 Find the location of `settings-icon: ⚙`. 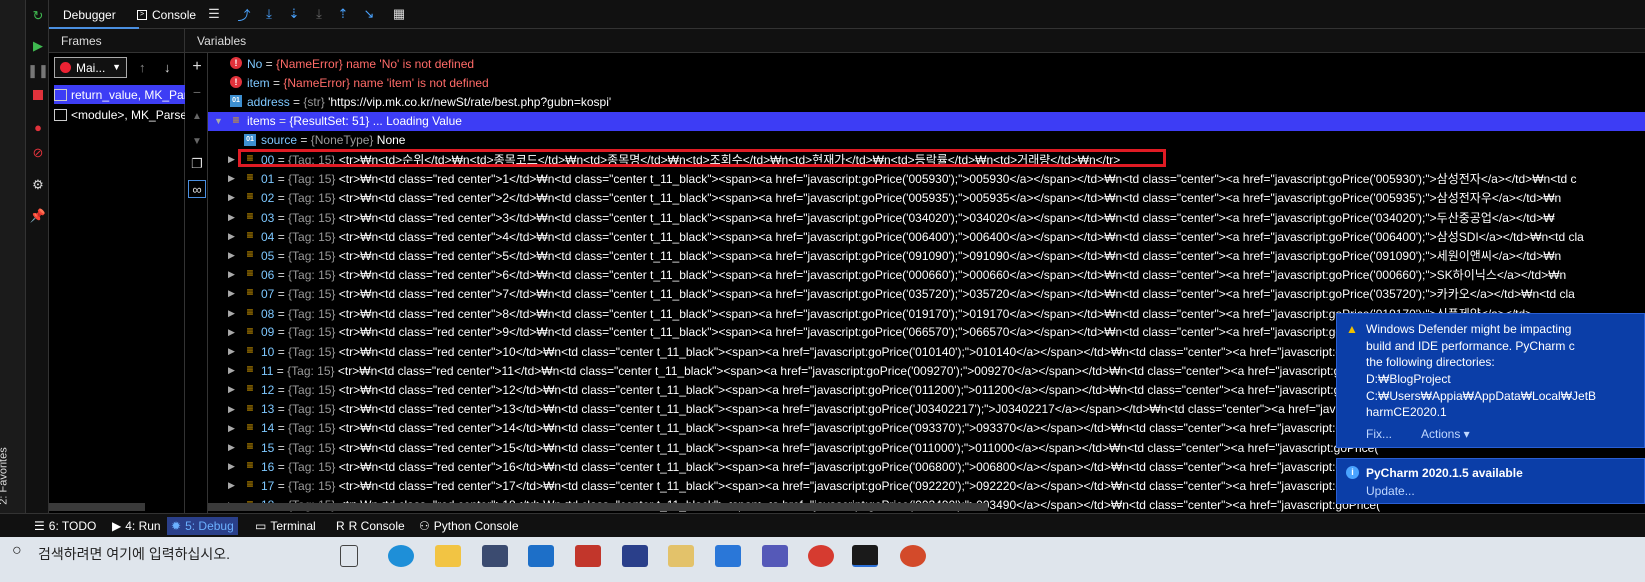

settings-icon: ⚙ is located at coordinates (38, 184).